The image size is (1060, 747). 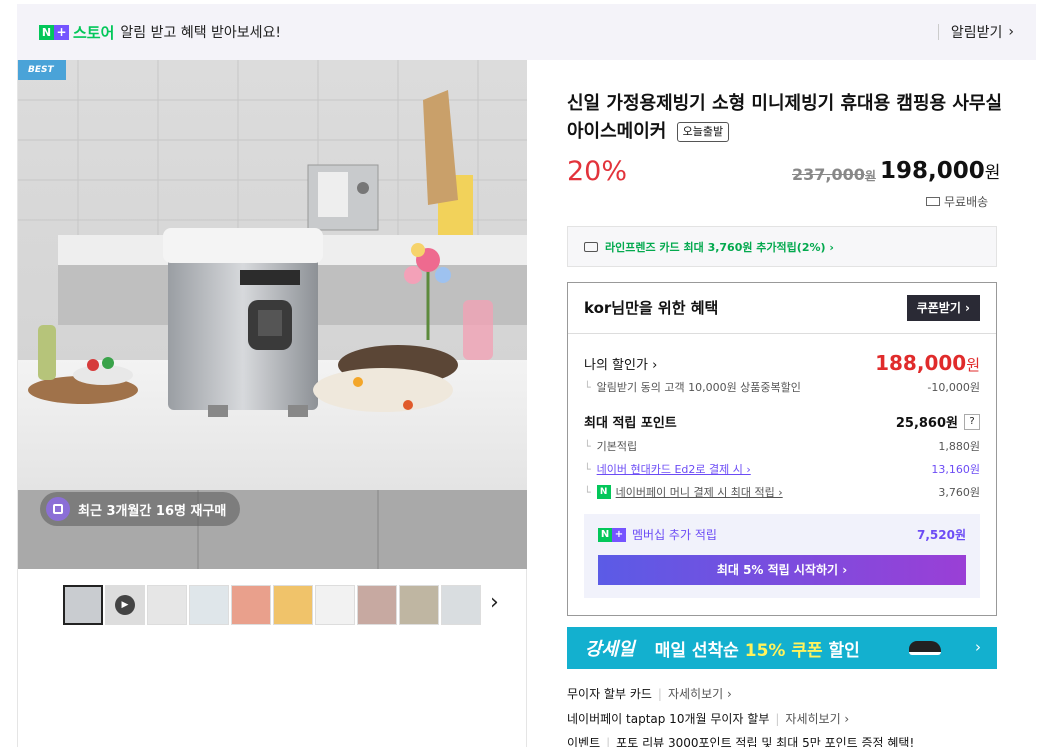 I want to click on money-points-link: 네이버페이 머니 결제 시 최대 적립 ›, so click(x=699, y=492).